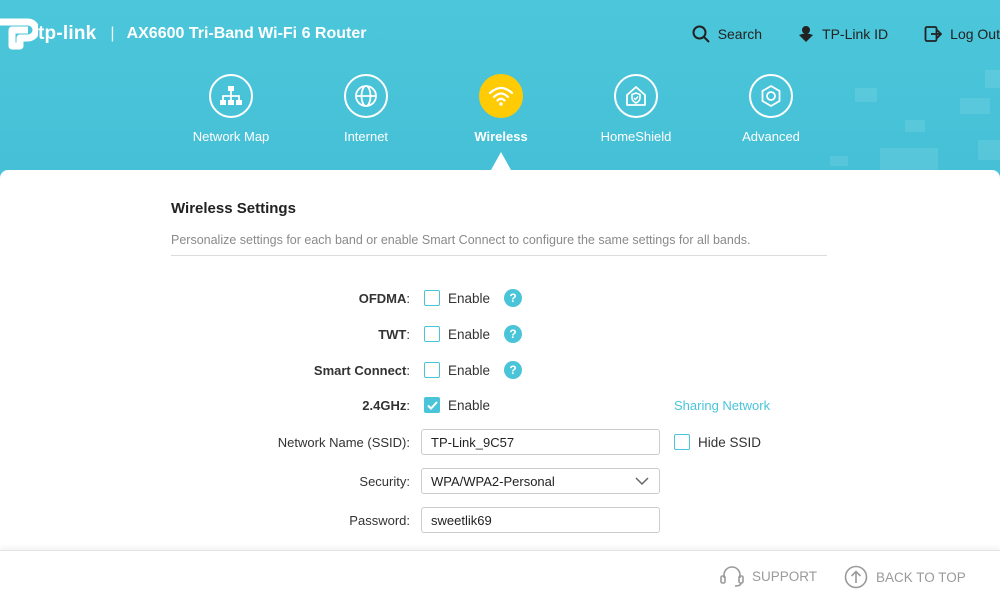  What do you see at coordinates (394, 334) in the screenshot?
I see `twt-label: TWT:` at bounding box center [394, 334].